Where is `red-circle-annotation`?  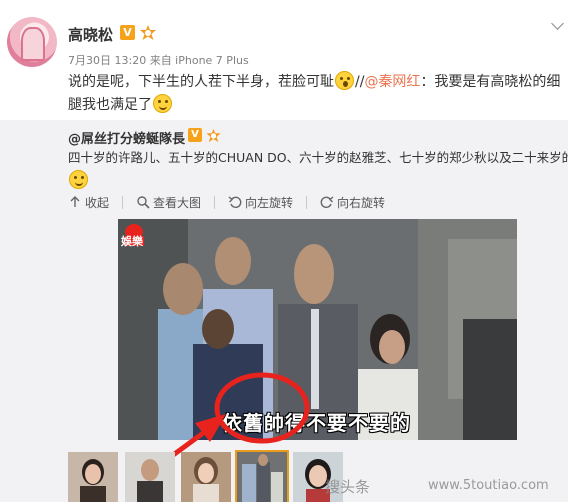 red-circle-annotation is located at coordinates (262, 408).